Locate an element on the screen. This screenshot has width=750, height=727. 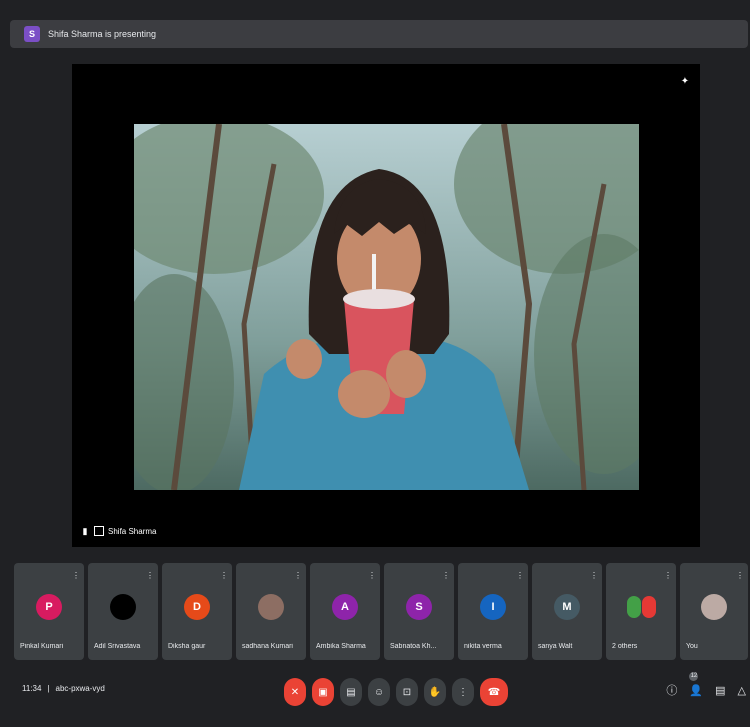
camera-off-icon: ▣ is located at coordinates (323, 692).